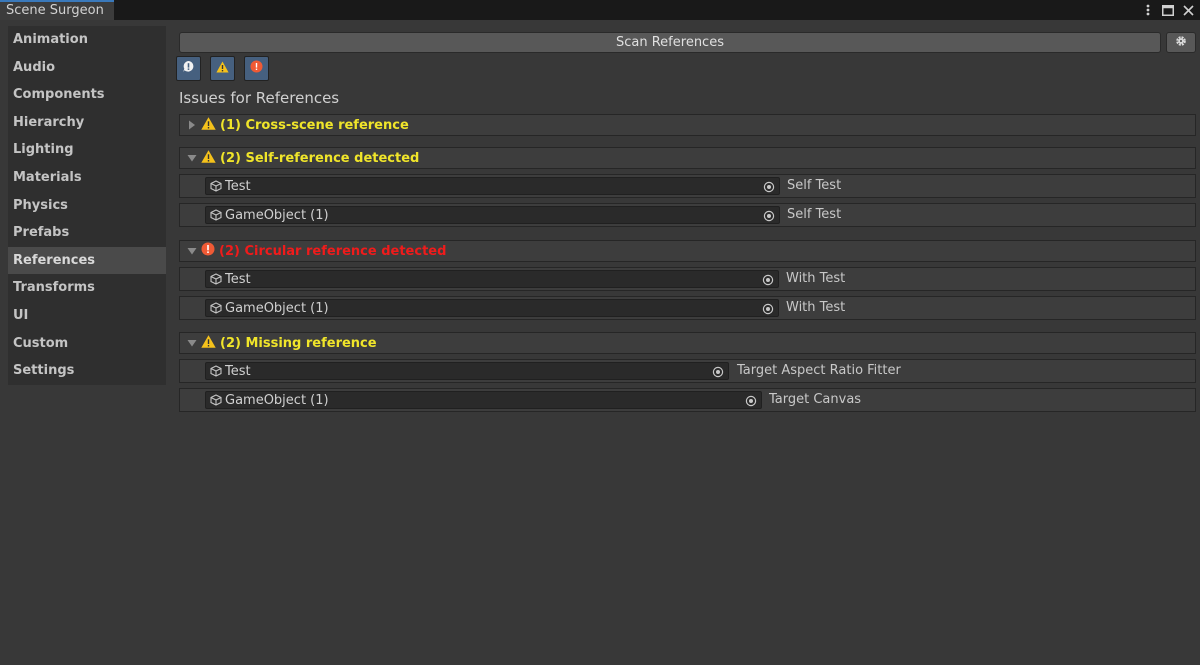  I want to click on info-icon, so click(188, 68).